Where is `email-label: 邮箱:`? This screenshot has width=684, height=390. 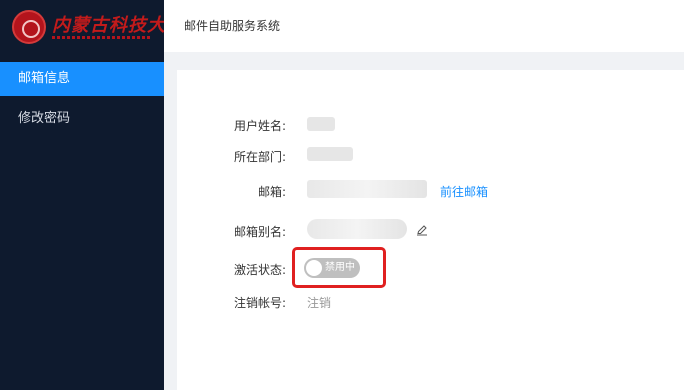 email-label: 邮箱: is located at coordinates (271, 192).